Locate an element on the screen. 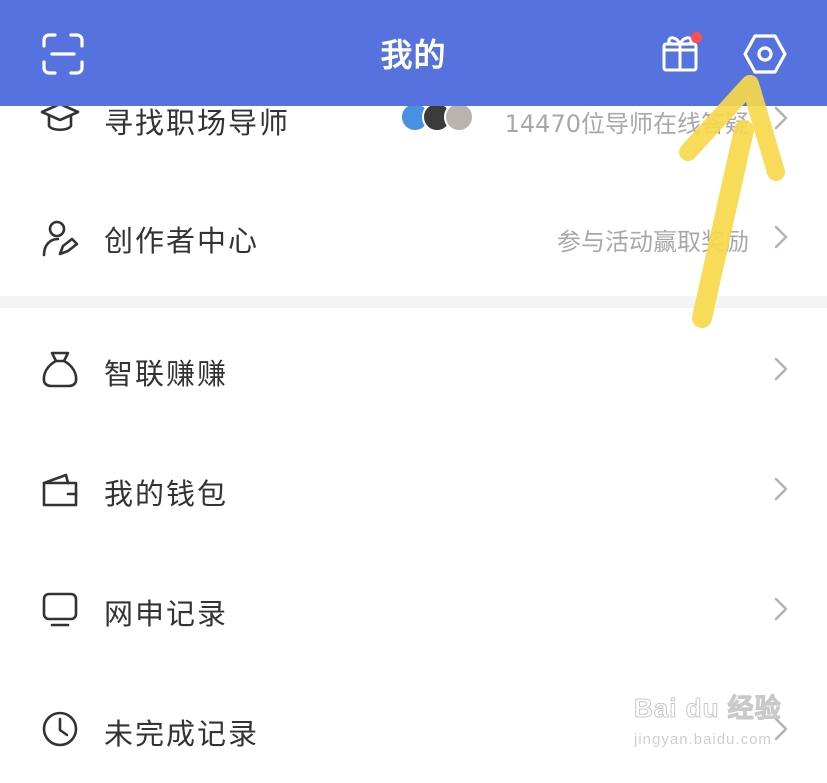  menu-item-label: 寻找职场导师 is located at coordinates (197, 123).